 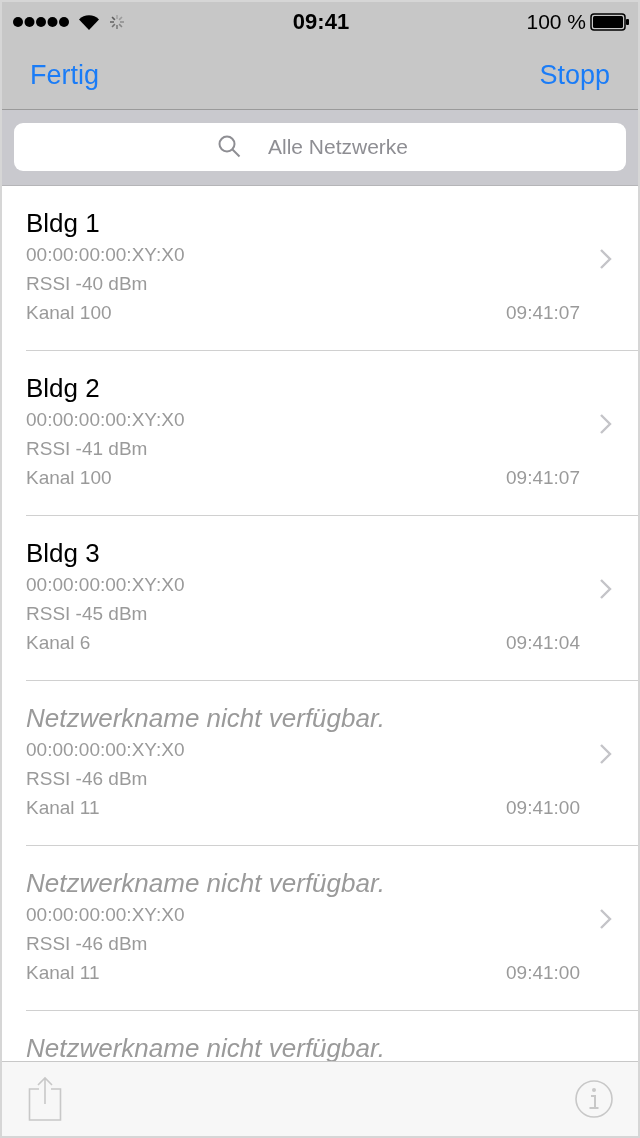 I want to click on channel: Kanal 6, so click(x=58, y=642).